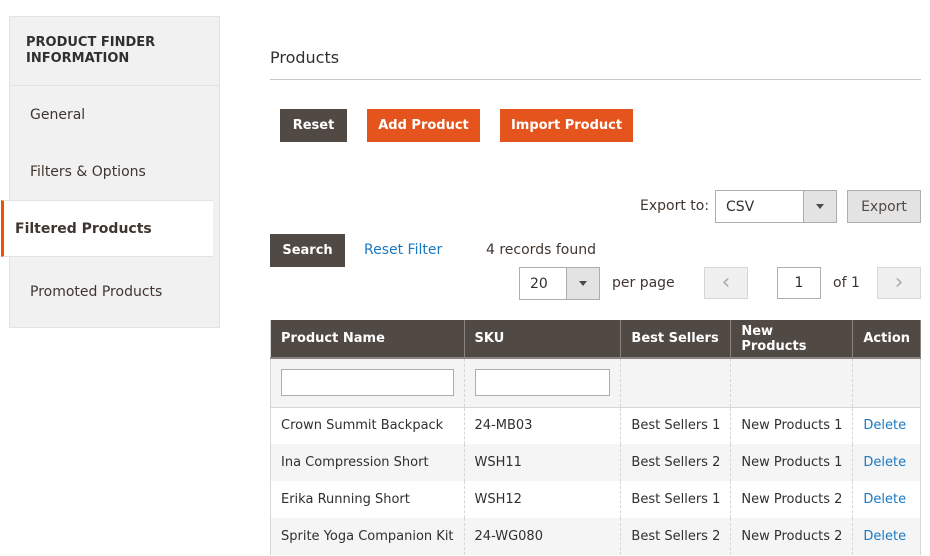 The image size is (930, 556). I want to click on export-format-select: CSV, so click(776, 206).